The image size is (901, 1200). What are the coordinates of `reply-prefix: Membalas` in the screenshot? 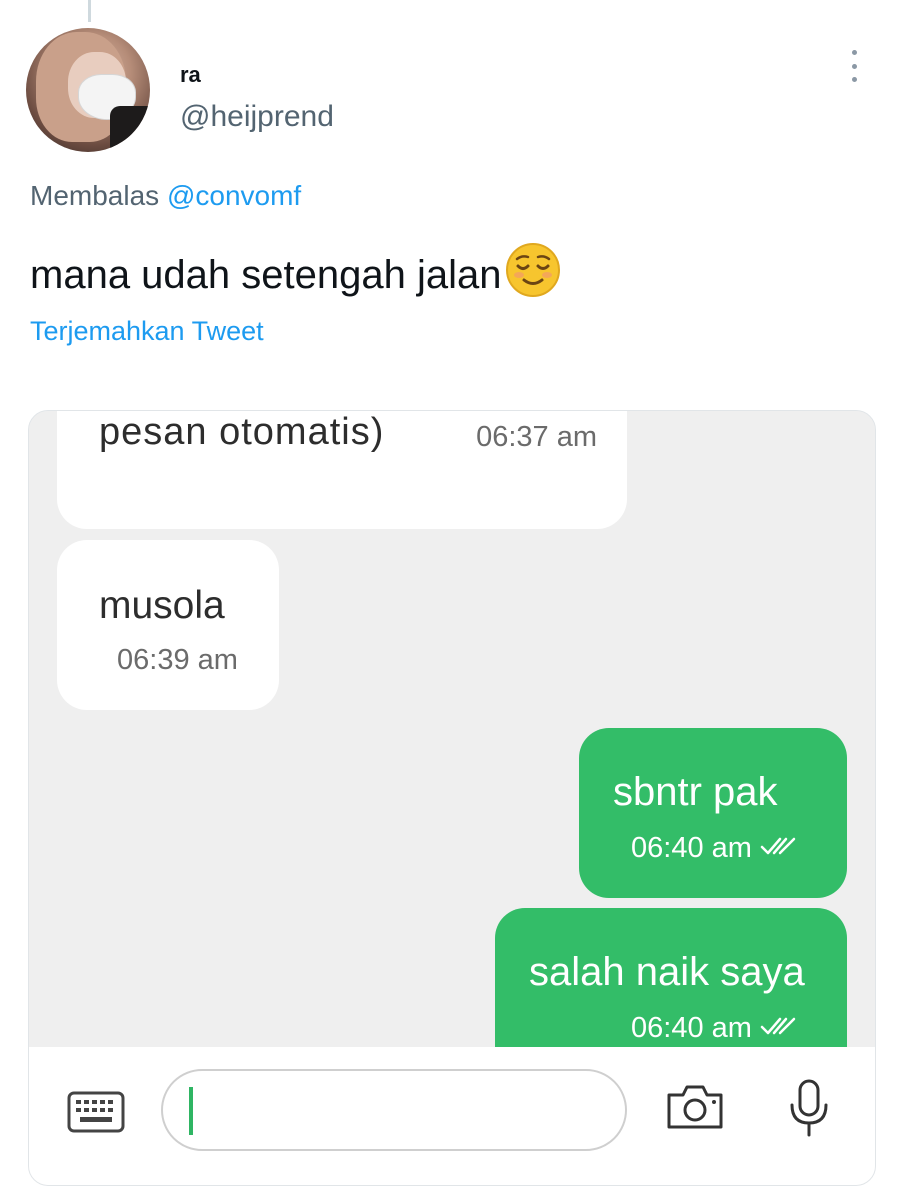 It's located at (95, 195).